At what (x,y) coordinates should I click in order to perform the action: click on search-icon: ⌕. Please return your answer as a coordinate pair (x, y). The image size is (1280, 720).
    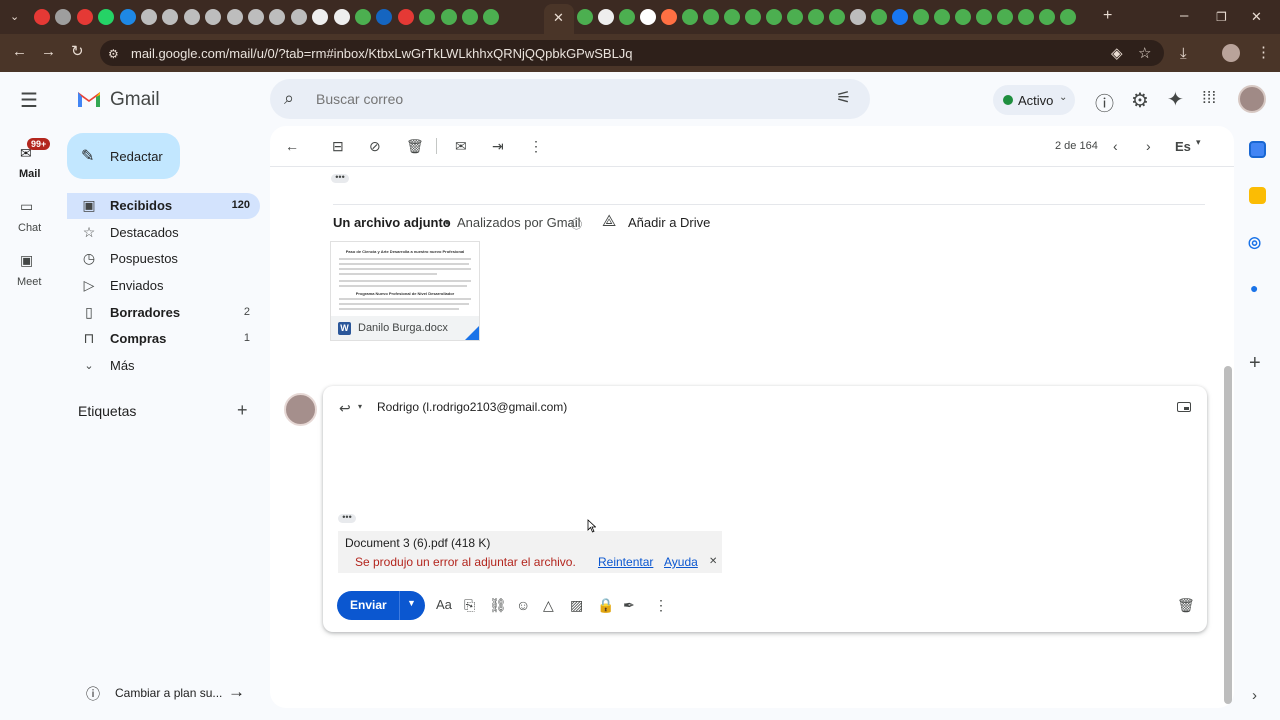
    Looking at the image, I should click on (289, 98).